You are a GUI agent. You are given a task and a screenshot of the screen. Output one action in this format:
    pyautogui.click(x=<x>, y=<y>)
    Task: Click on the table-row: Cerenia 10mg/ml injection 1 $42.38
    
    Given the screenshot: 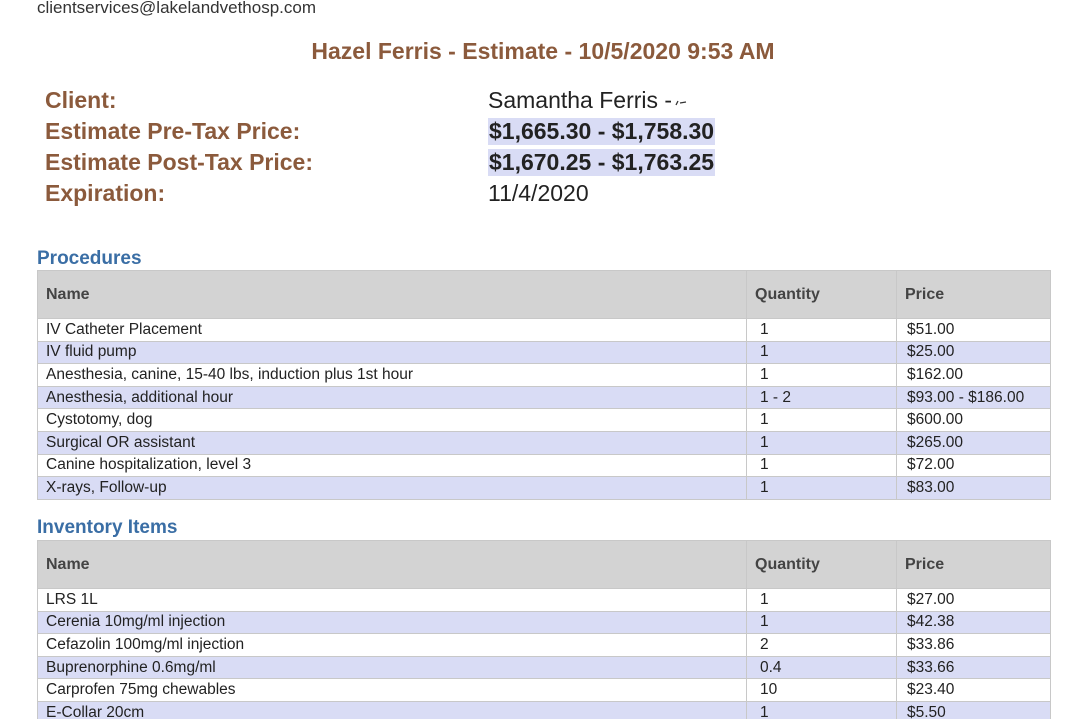 What is the action you would take?
    pyautogui.click(x=544, y=622)
    